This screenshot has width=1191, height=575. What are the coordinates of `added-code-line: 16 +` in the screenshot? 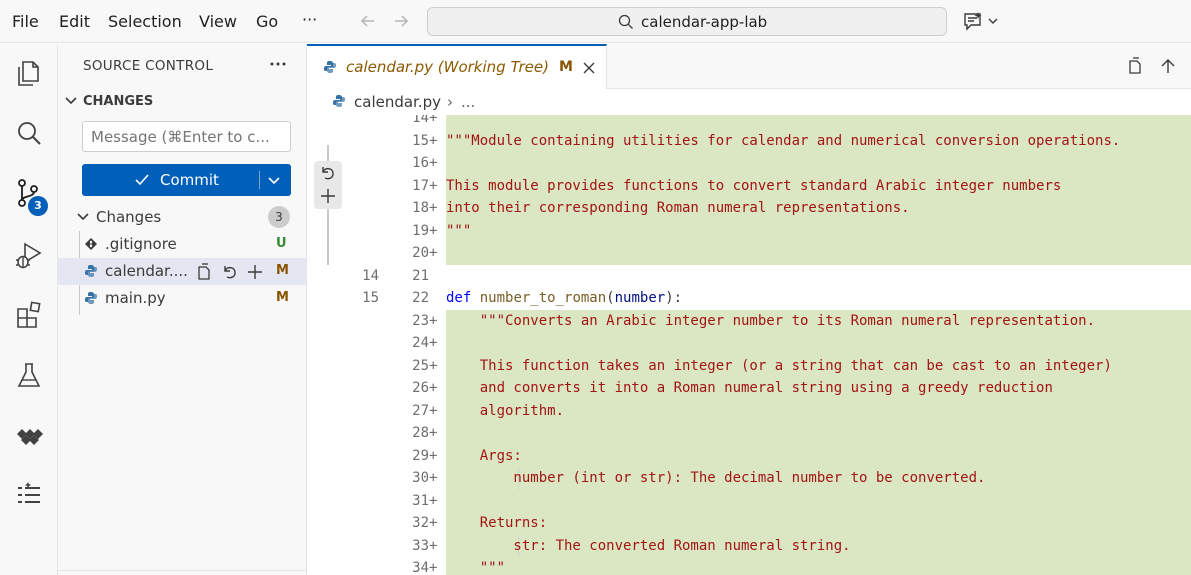 It's located at (749, 163).